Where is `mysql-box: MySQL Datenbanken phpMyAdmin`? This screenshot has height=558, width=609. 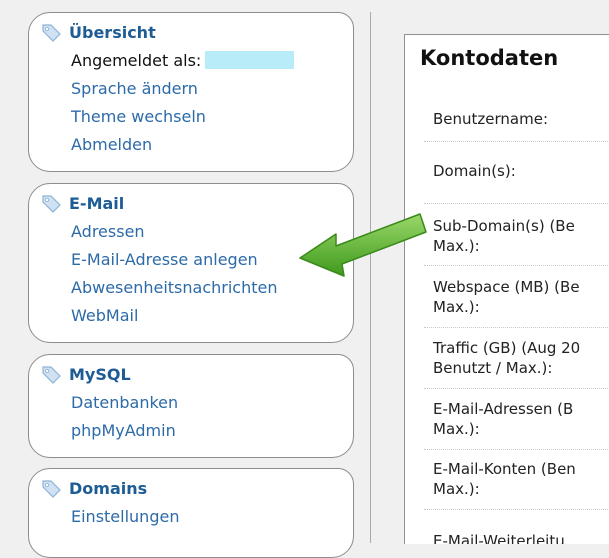
mysql-box: MySQL Datenbanken phpMyAdmin is located at coordinates (191, 406).